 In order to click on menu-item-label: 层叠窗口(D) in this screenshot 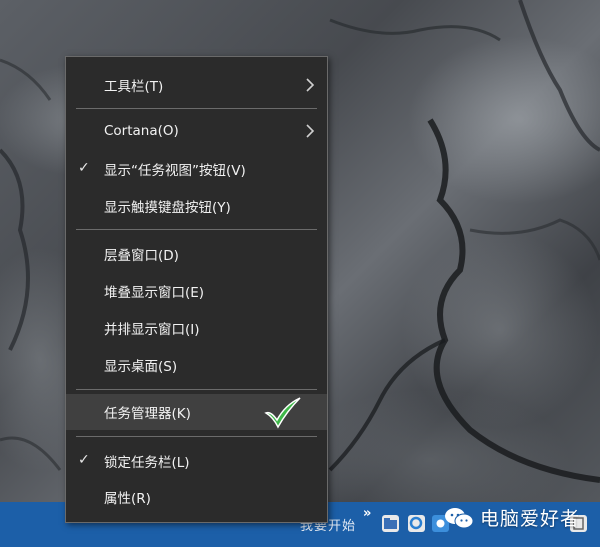, I will do `click(141, 256)`.